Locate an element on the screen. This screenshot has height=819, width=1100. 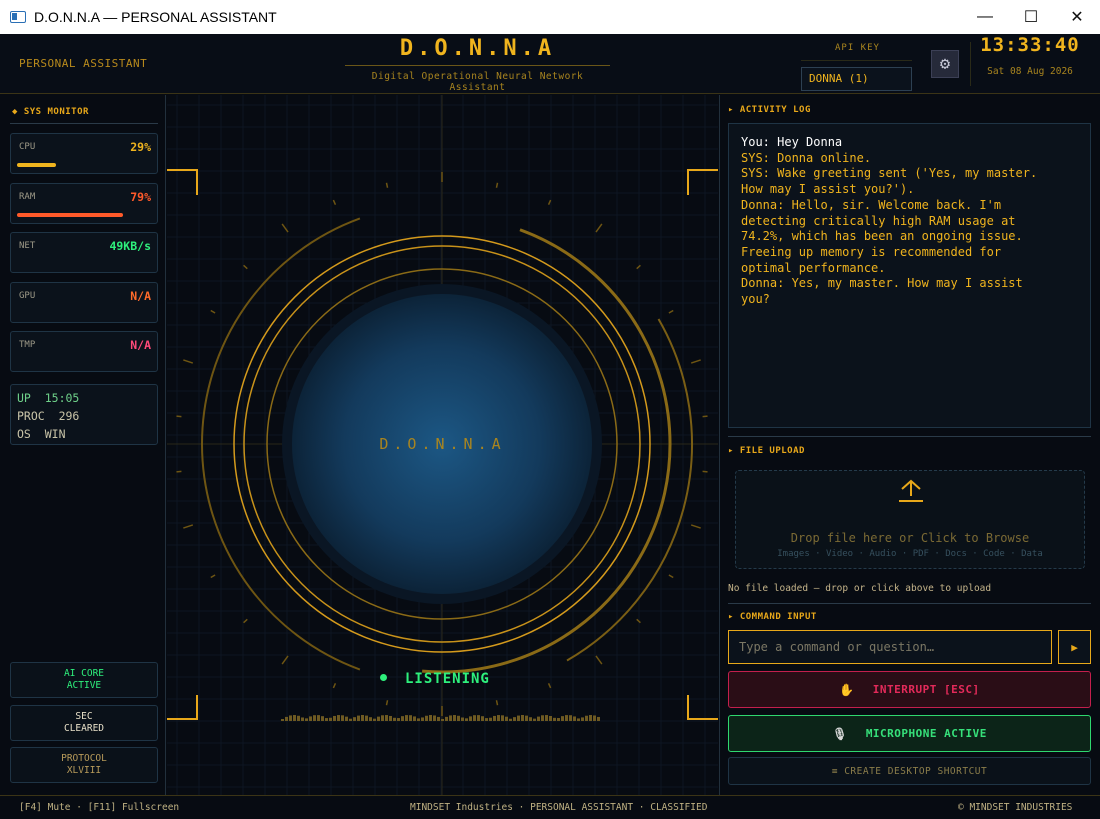
activity-log-title: ▸ ACTIVITY LOG is located at coordinates (769, 110).